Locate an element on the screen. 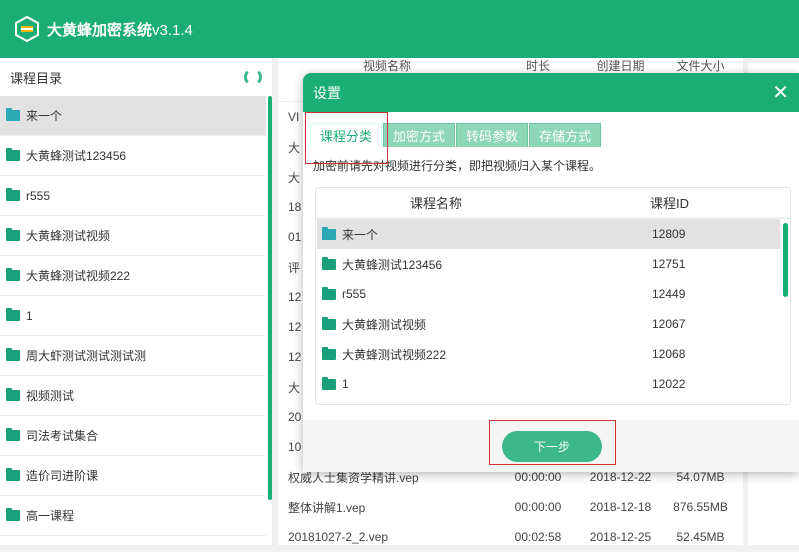 The width and height of the screenshot is (799, 552). course-name: 来一个 is located at coordinates (360, 234).